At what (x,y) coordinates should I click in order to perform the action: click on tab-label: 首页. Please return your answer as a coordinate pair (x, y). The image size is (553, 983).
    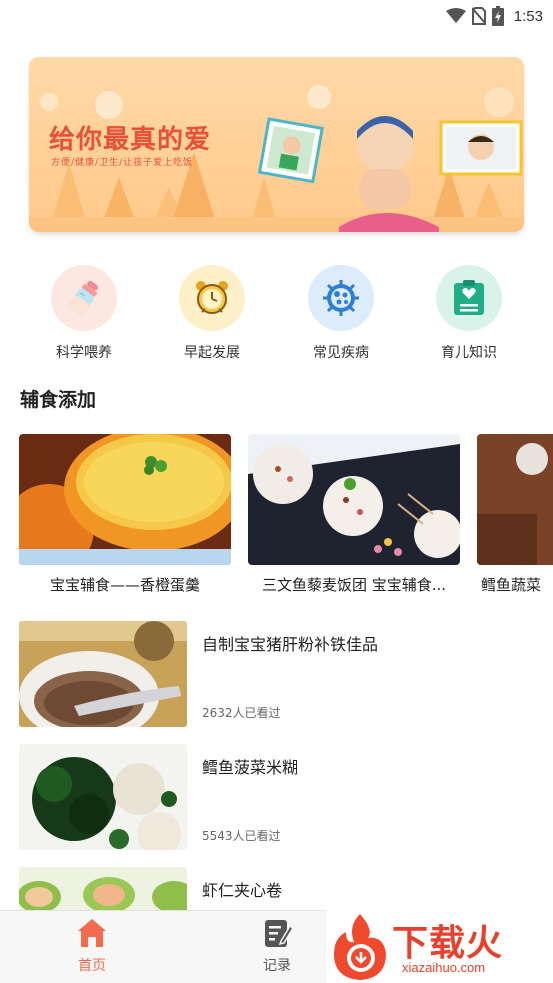
    Looking at the image, I should click on (92, 966).